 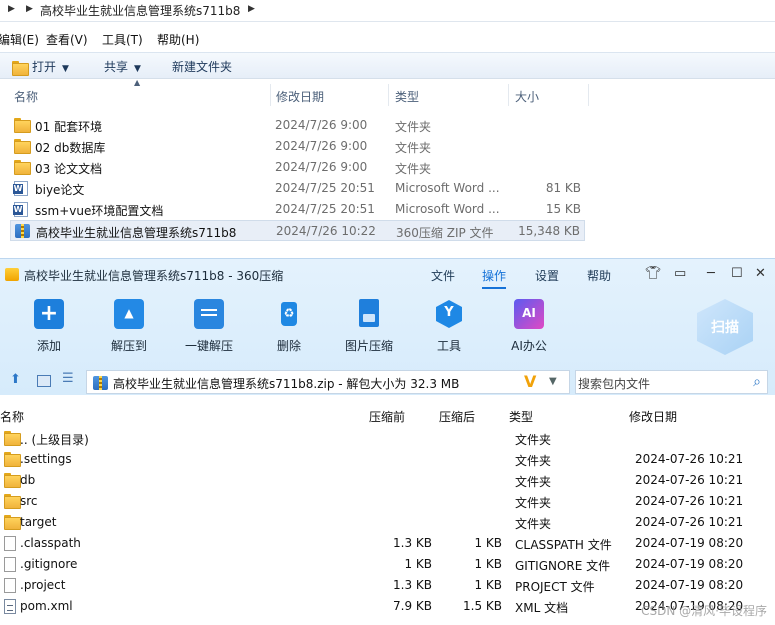 What do you see at coordinates (40, 67) in the screenshot?
I see `open-button: 打开 ▼` at bounding box center [40, 67].